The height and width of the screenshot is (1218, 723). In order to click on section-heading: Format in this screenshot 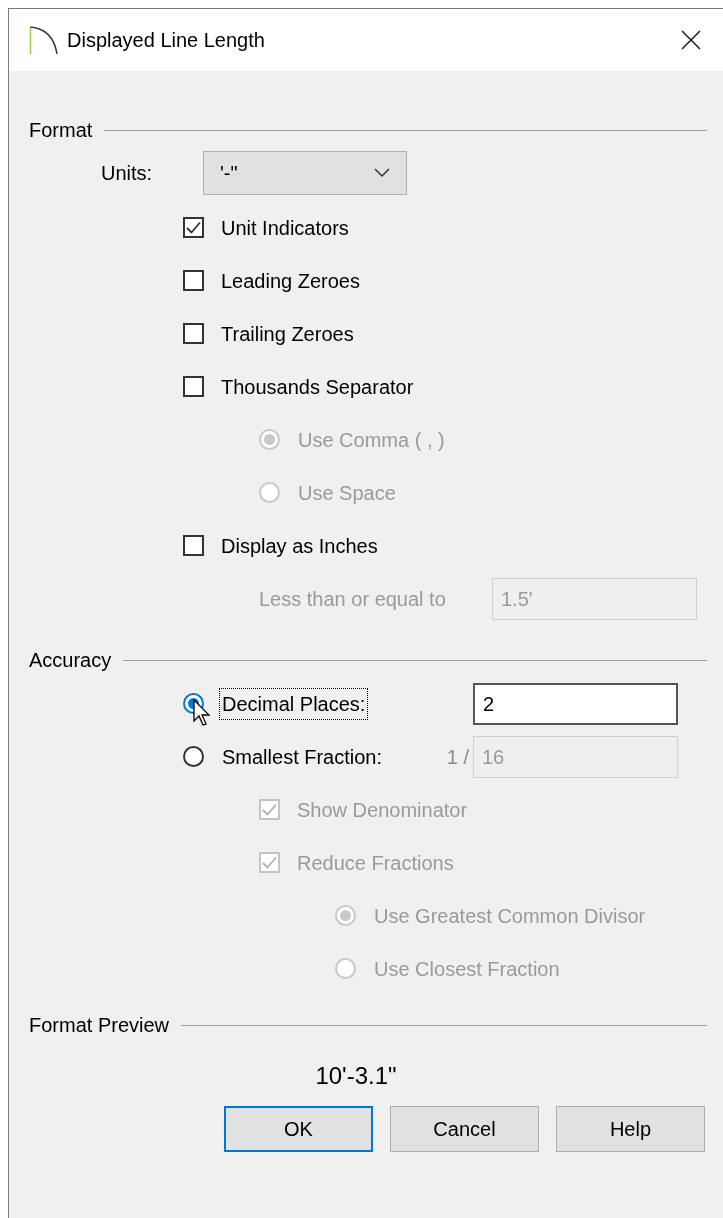, I will do `click(61, 130)`.